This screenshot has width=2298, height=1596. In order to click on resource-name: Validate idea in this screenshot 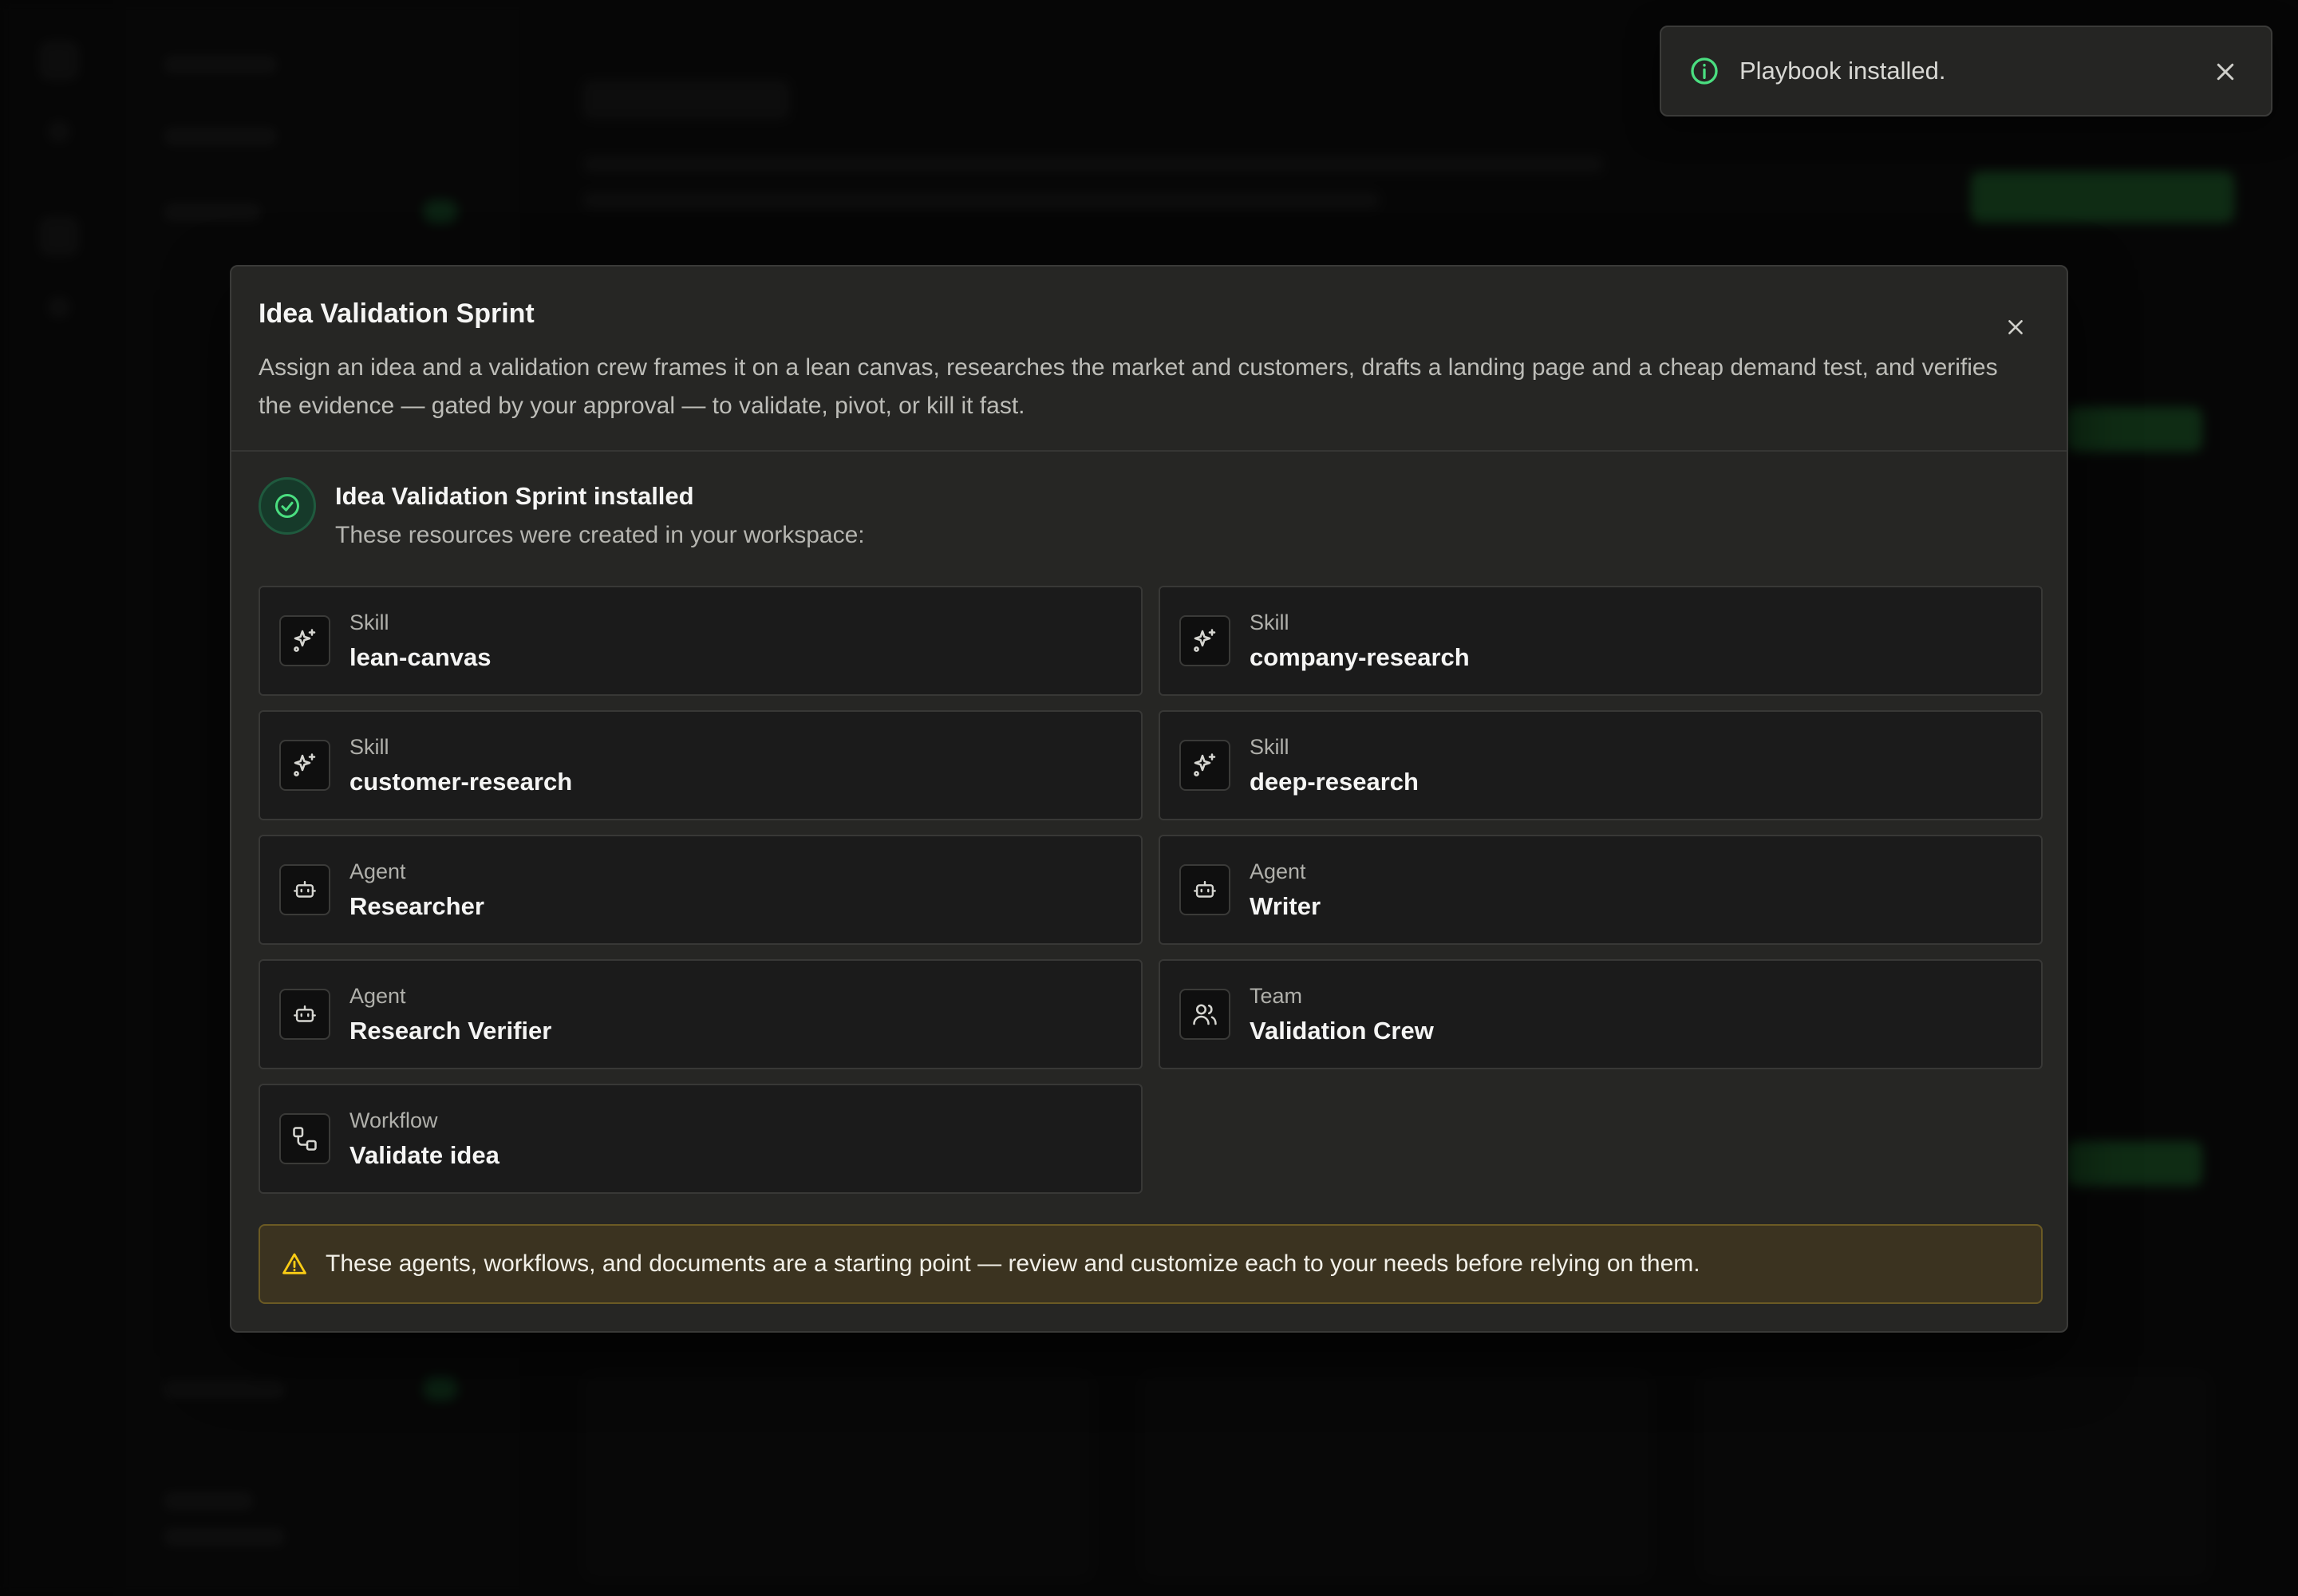, I will do `click(424, 1154)`.